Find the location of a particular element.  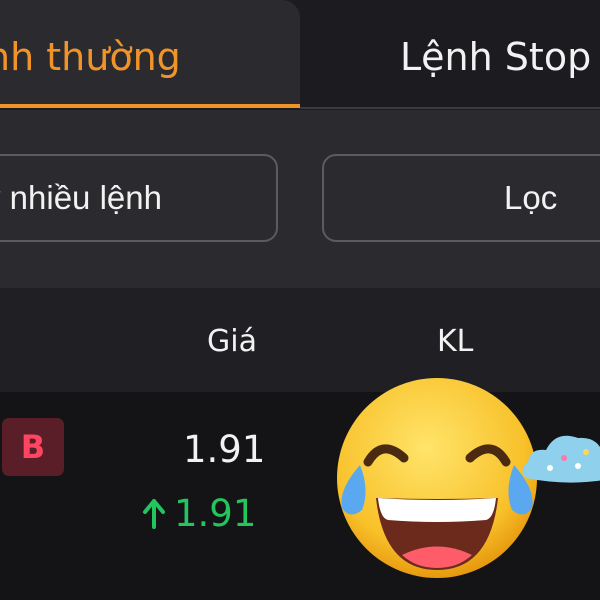

face-with-tears-of-joy-icon is located at coordinates (437, 478).